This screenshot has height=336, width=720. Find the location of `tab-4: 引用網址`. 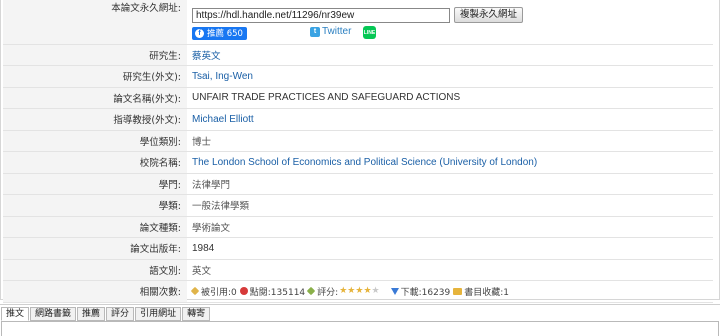

tab-4: 引用網址 is located at coordinates (158, 314).